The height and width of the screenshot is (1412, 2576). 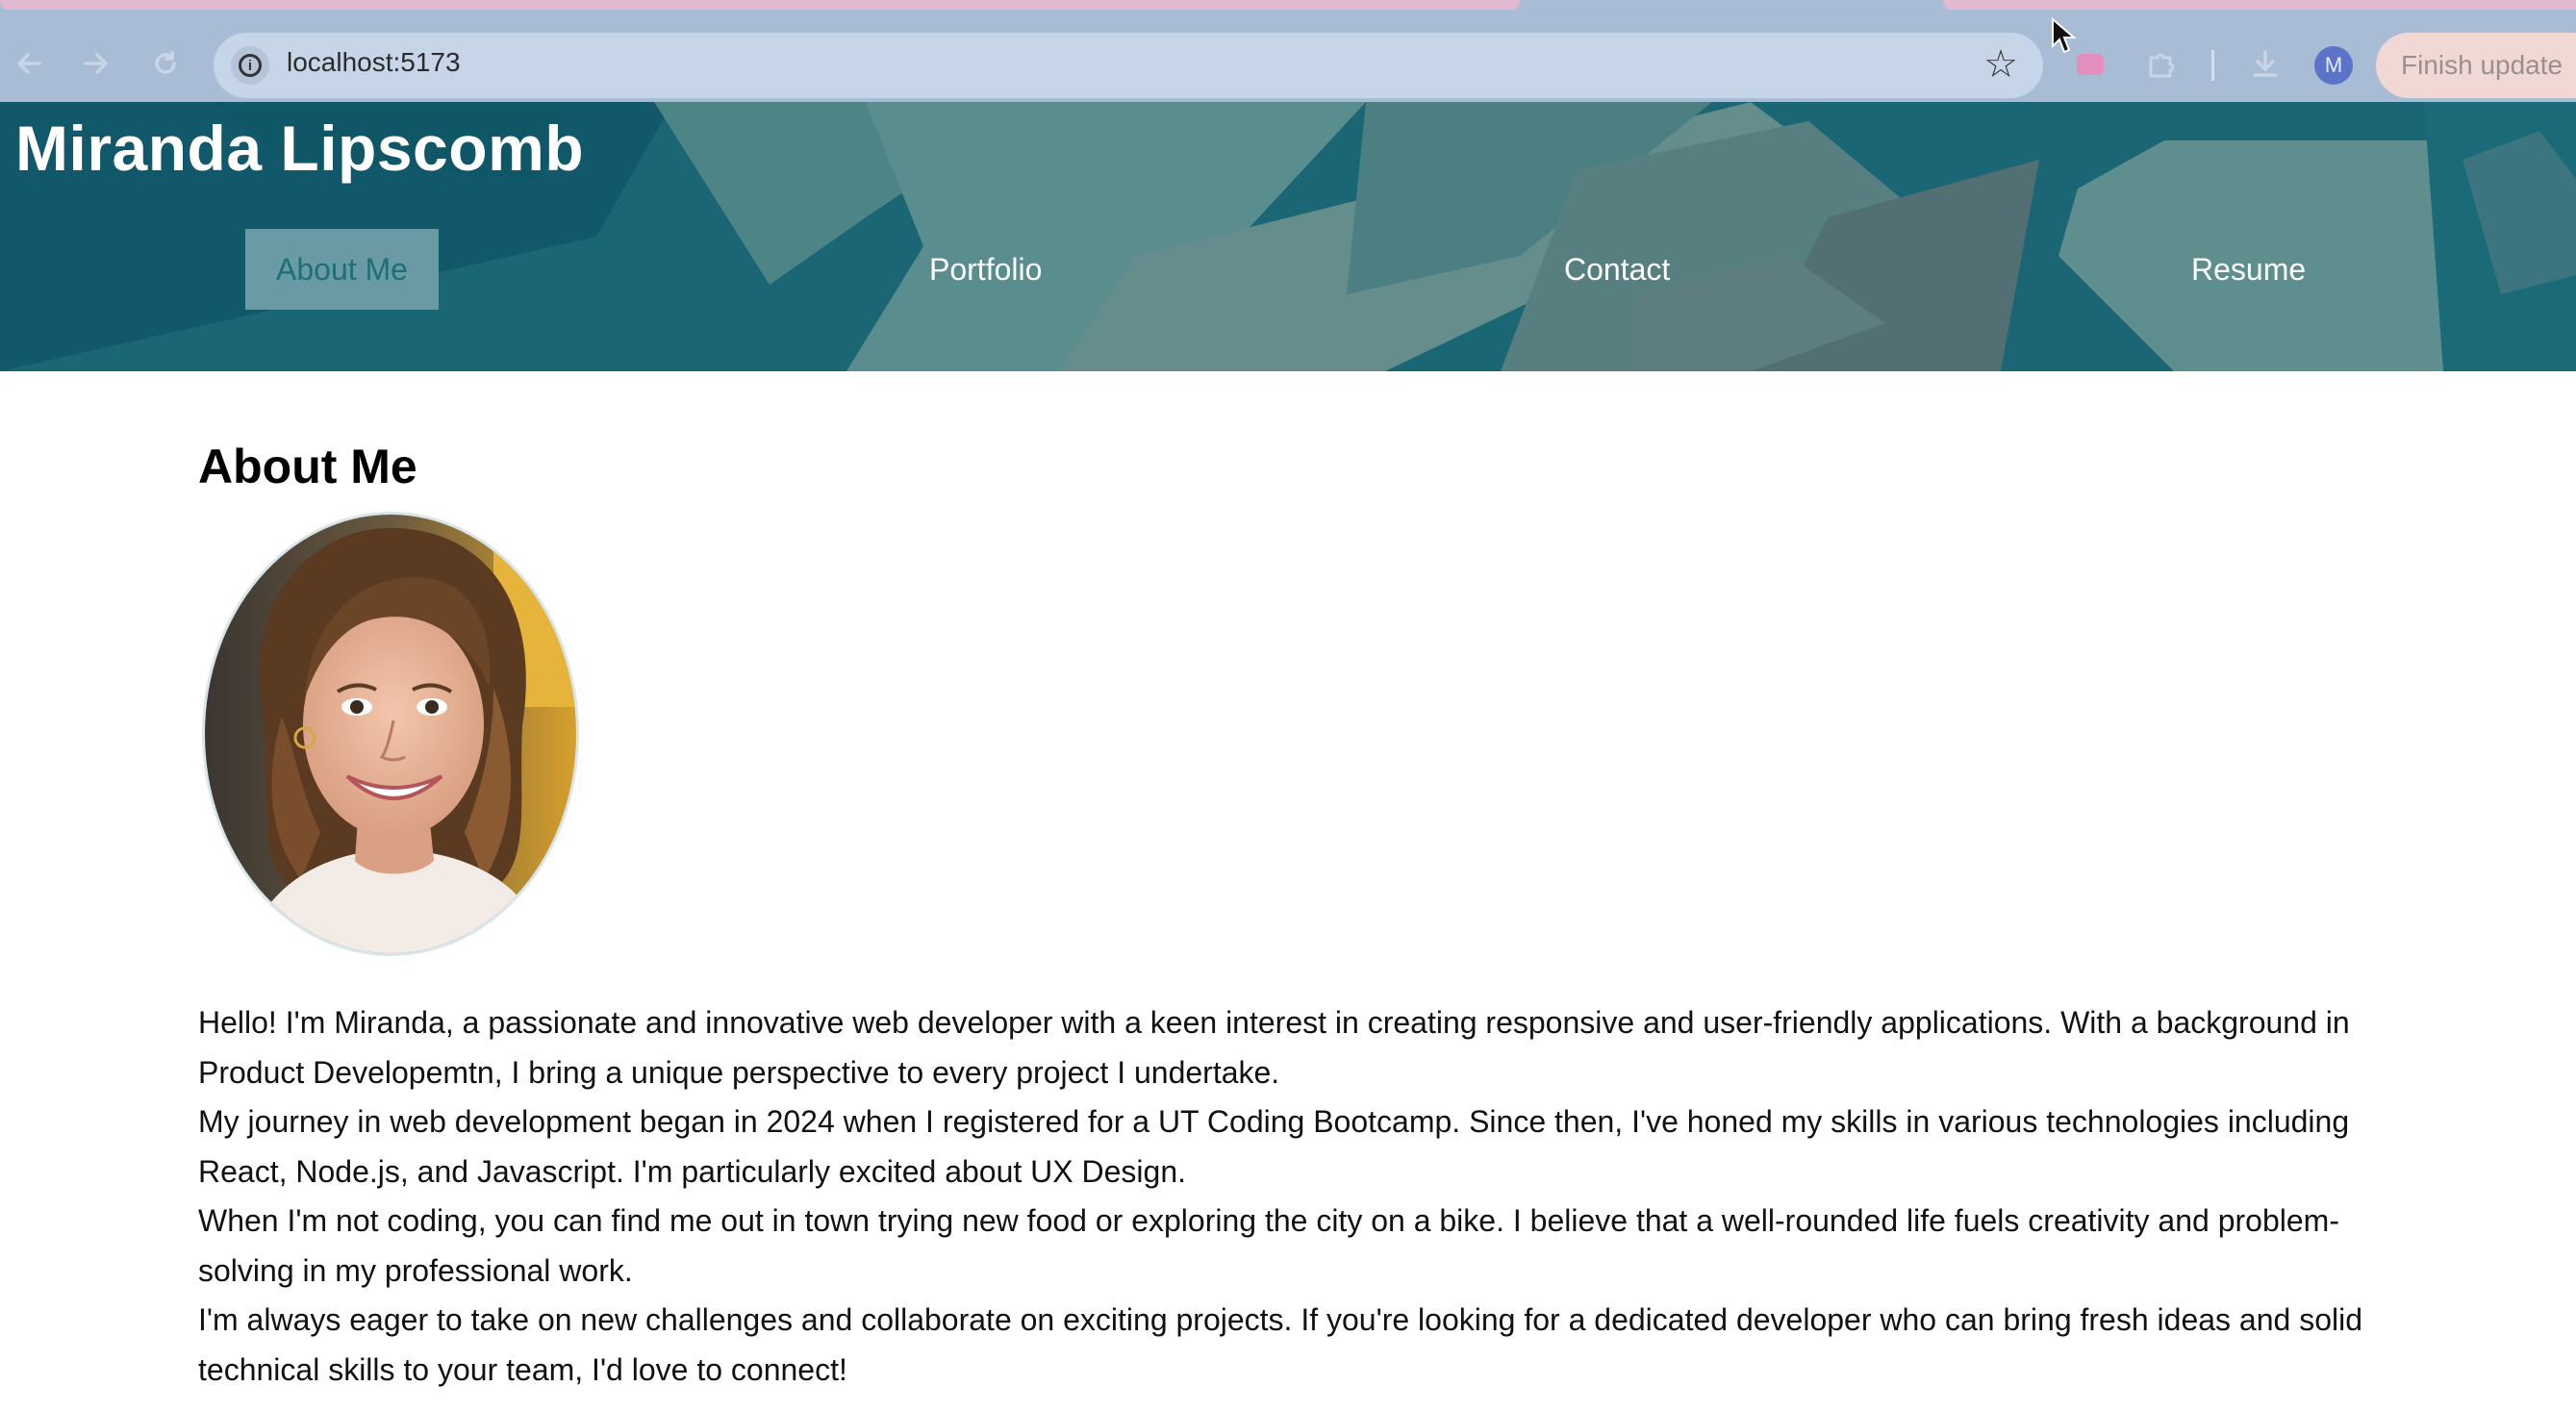 I want to click on profile-photo, so click(x=390, y=734).